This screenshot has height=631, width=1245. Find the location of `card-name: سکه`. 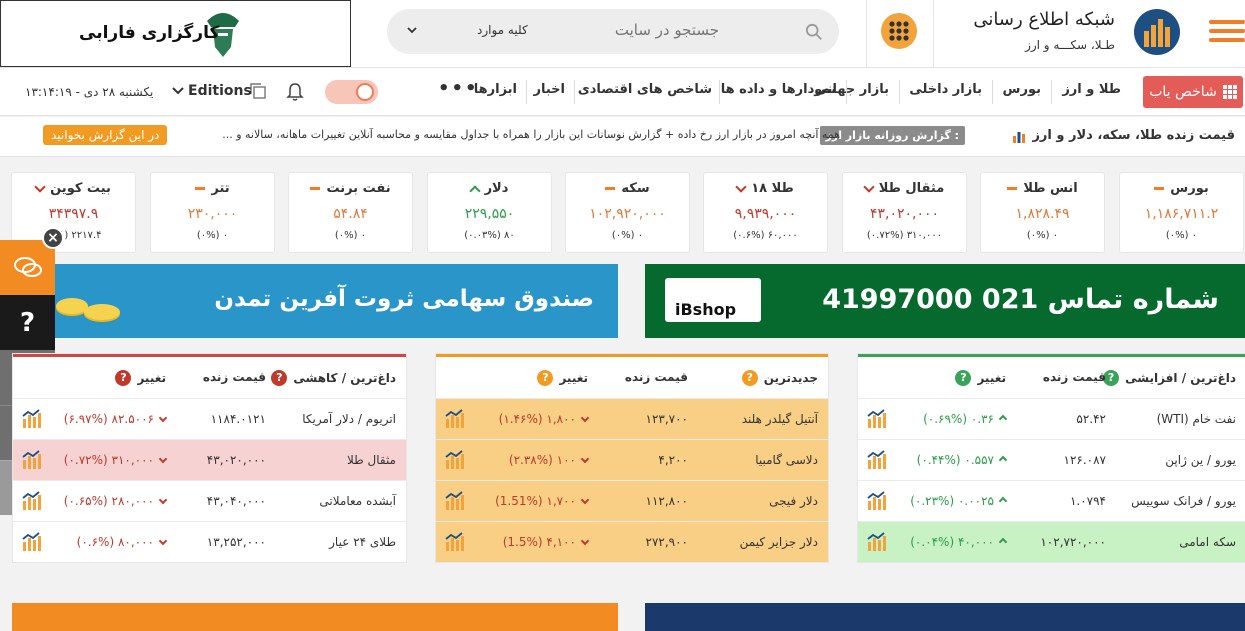

card-name: سکه is located at coordinates (635, 188).